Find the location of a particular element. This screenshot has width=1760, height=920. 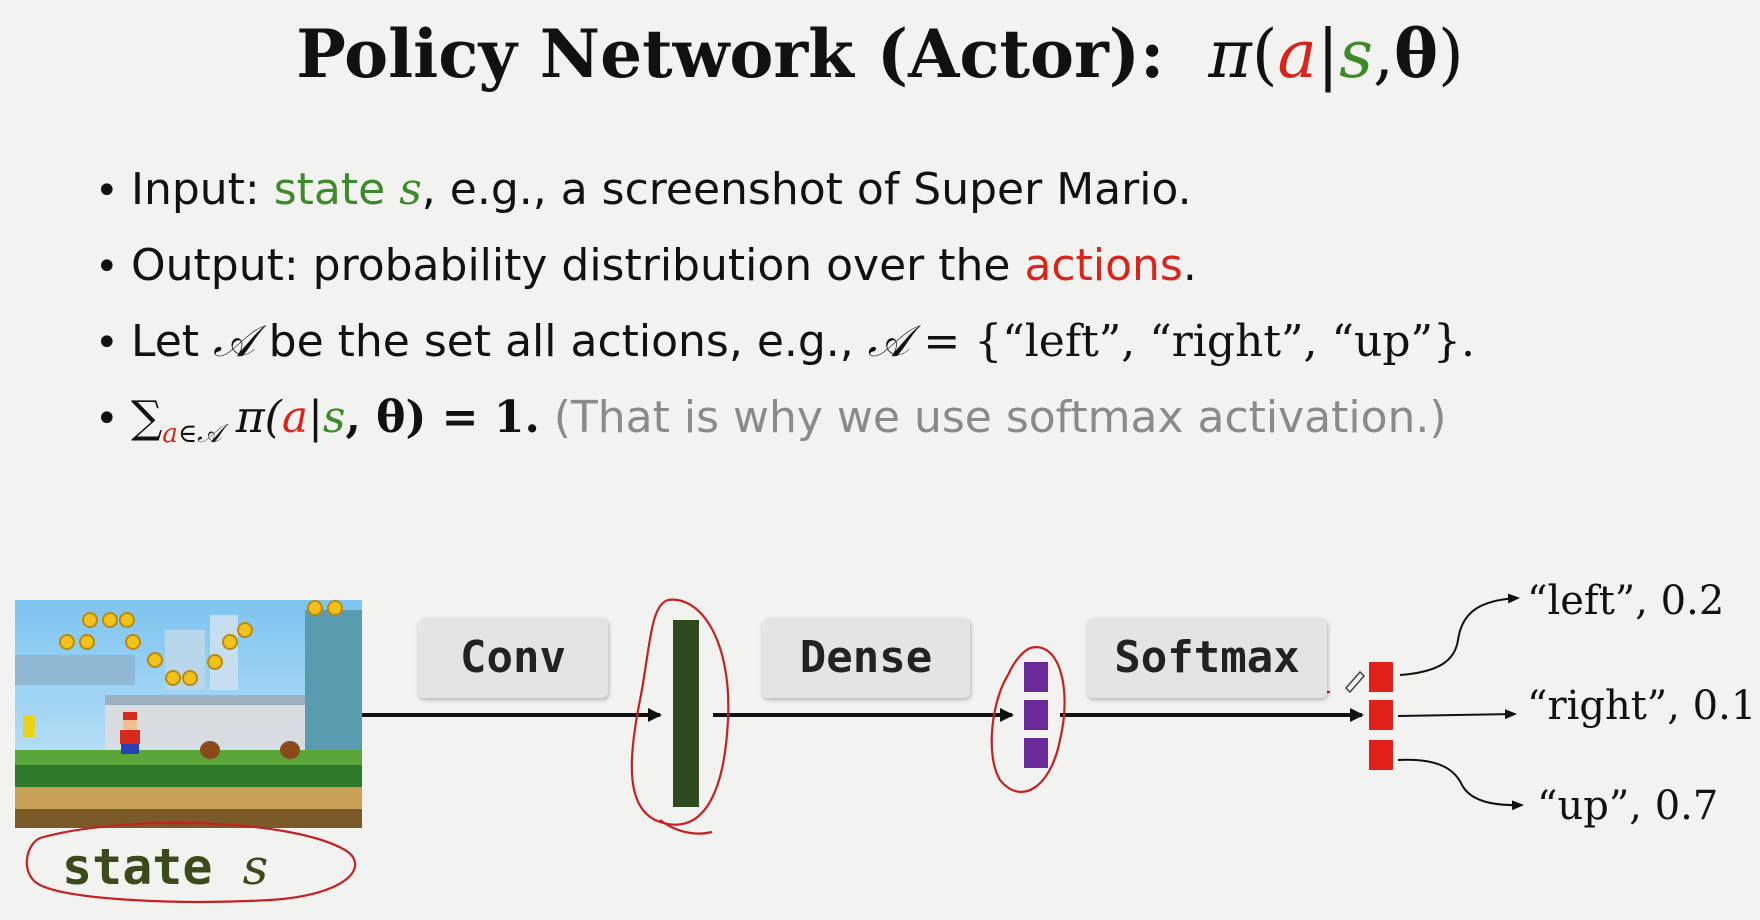

softmax-unit-right is located at coordinates (1381, 715).